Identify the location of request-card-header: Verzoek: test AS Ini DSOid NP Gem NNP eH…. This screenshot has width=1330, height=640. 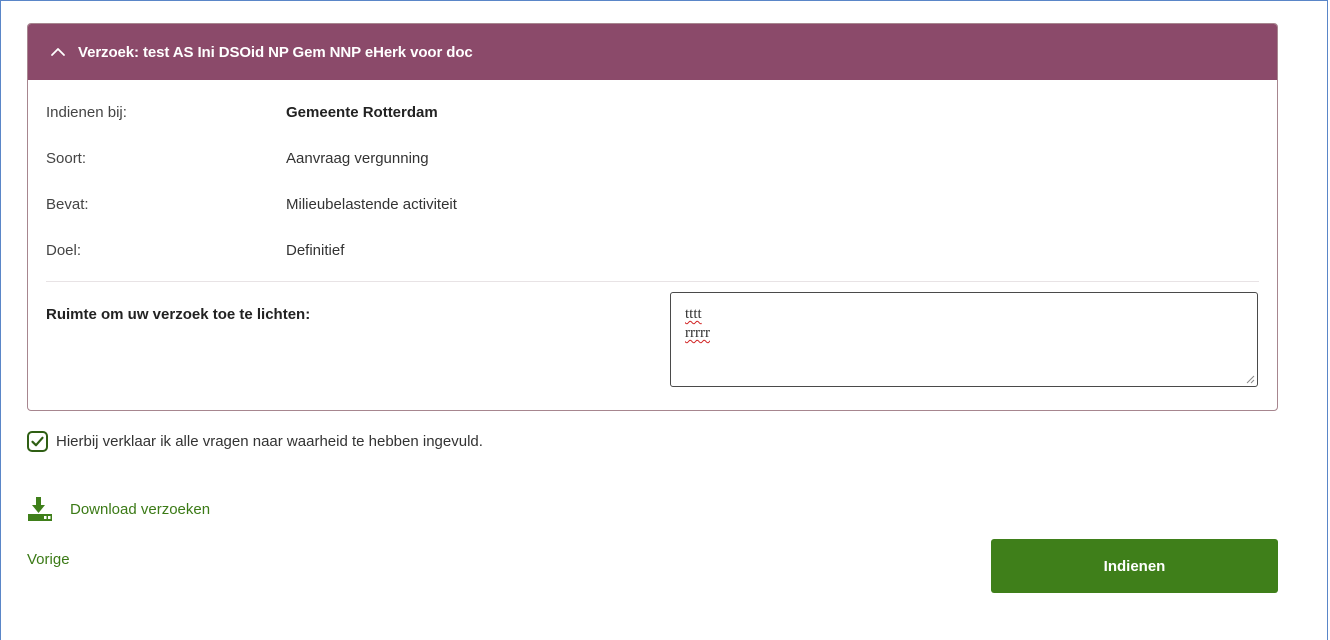
(652, 52).